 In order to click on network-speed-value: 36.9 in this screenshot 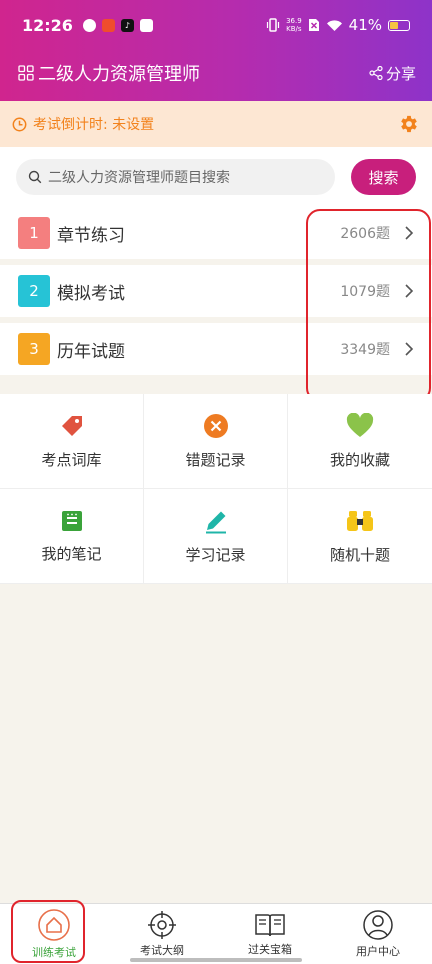, I will do `click(294, 21)`.